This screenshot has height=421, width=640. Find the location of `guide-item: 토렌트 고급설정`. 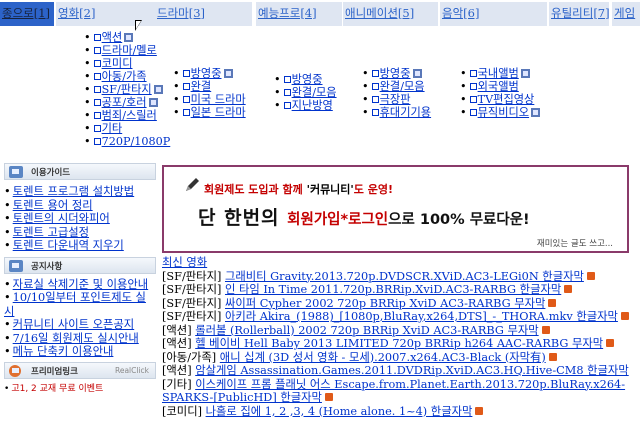

guide-item: 토렌트 고급설정 is located at coordinates (80, 233).